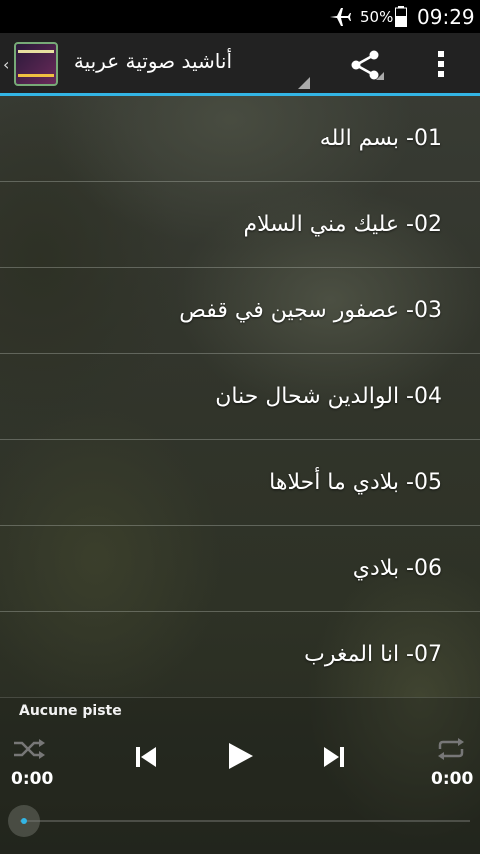  What do you see at coordinates (240, 756) in the screenshot?
I see `play-icon` at bounding box center [240, 756].